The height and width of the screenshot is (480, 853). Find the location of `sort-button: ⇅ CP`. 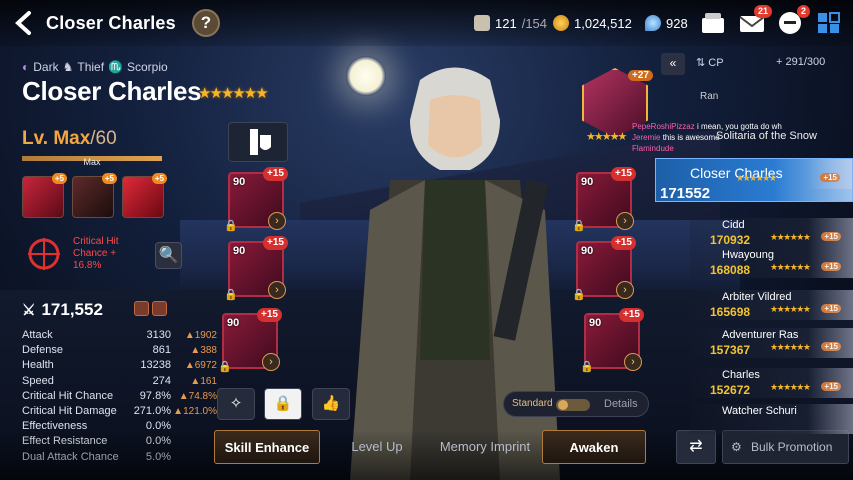

sort-button: ⇅ CP is located at coordinates (710, 62).